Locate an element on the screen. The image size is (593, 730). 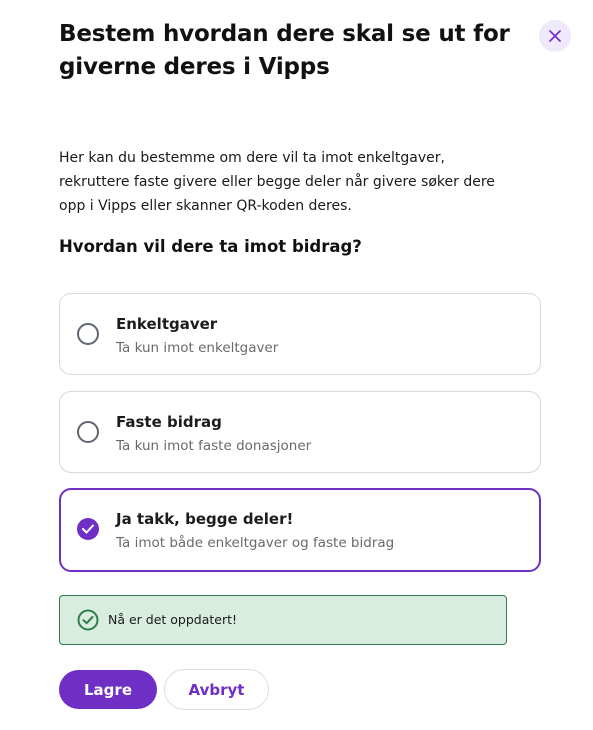
option-enkeltgaver: Enkeltgaver Ta kun imot enkeltgaver is located at coordinates (300, 334).